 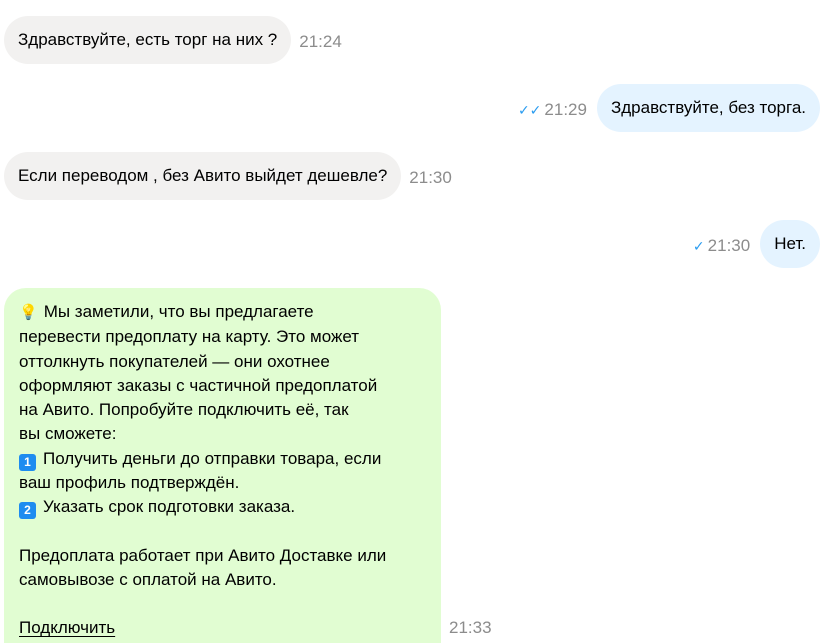 I want to click on message-time-text: 21:29, so click(x=565, y=109).